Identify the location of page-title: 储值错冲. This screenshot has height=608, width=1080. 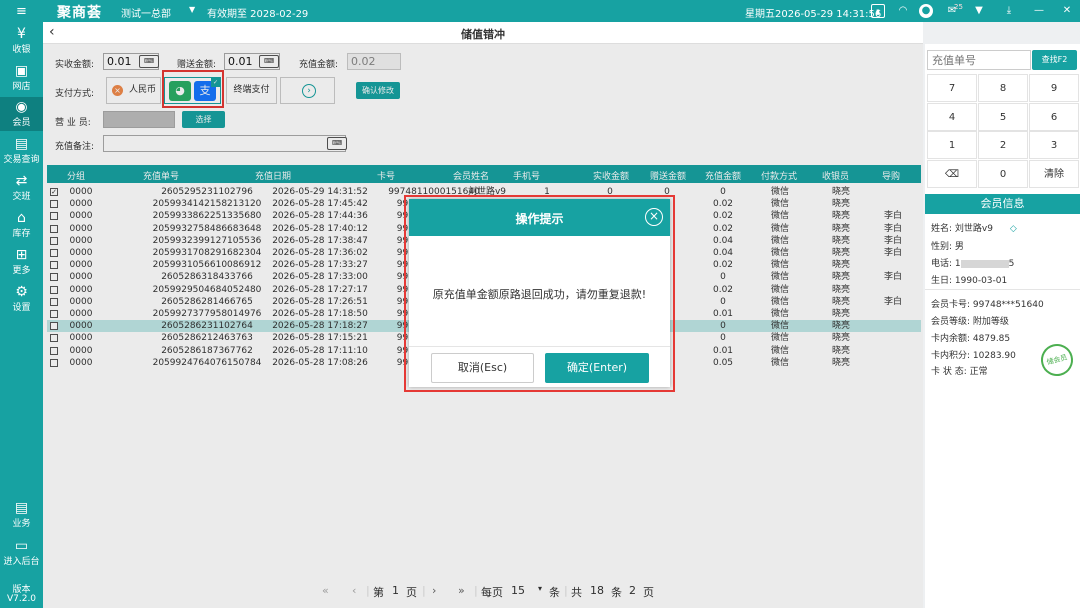
(483, 34).